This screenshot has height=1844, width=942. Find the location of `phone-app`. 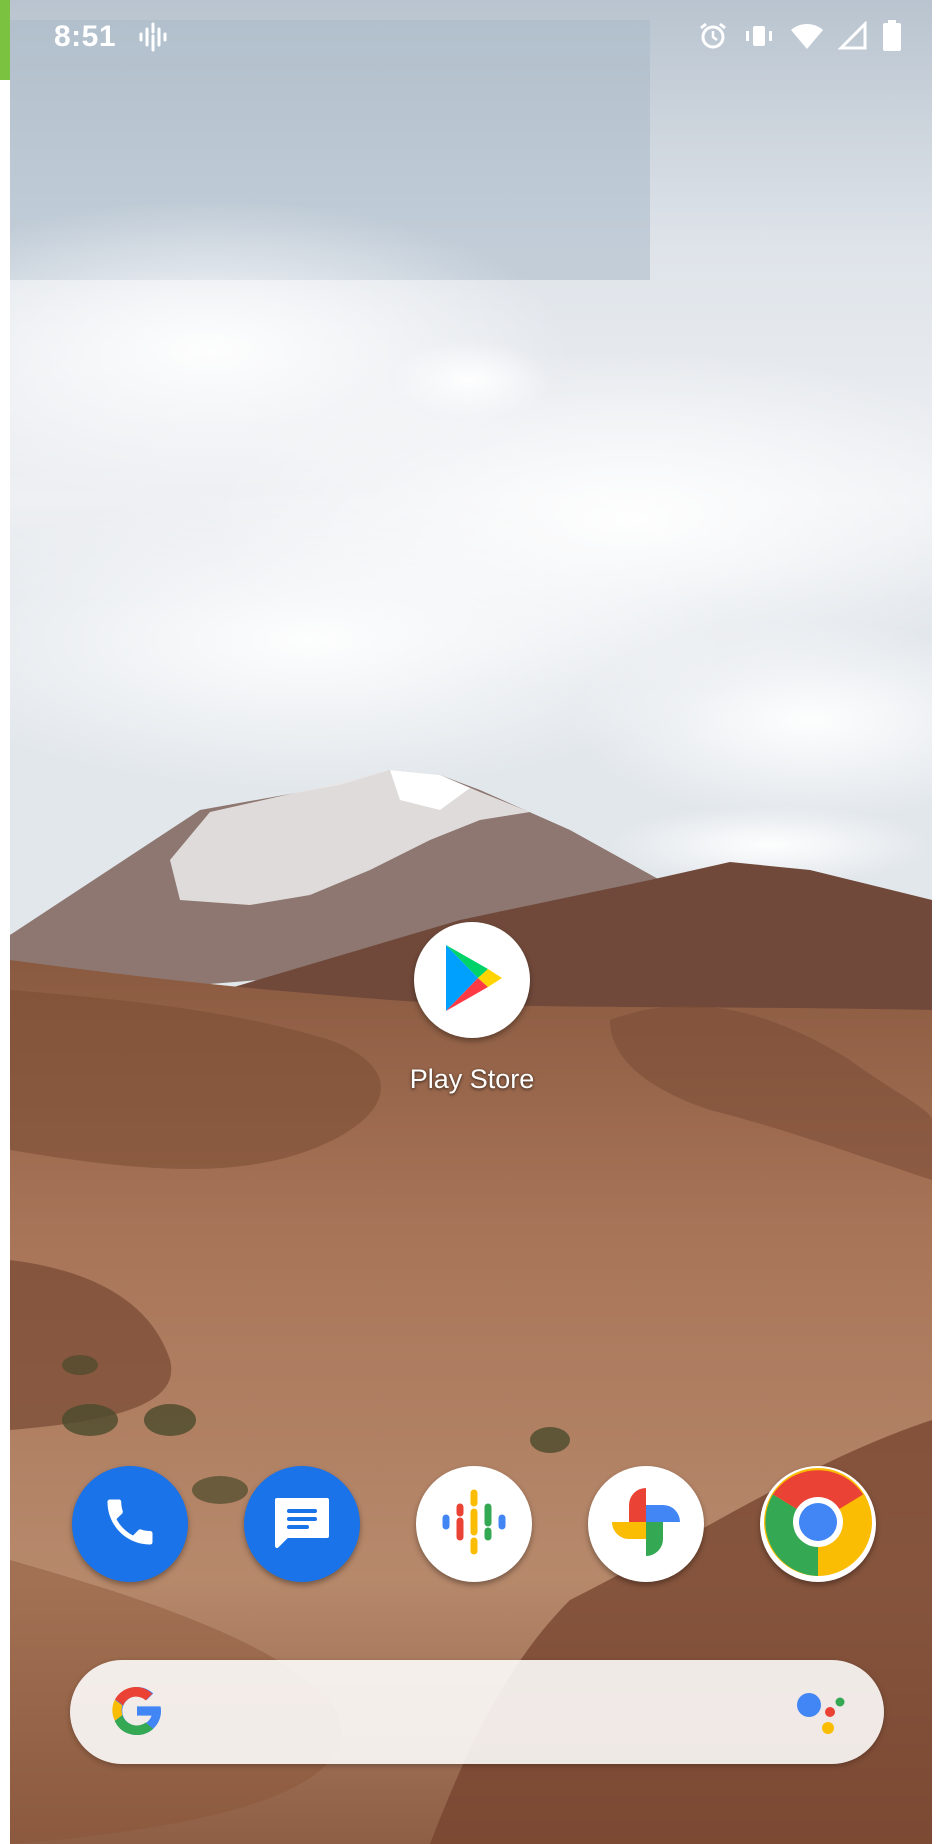

phone-app is located at coordinates (130, 1524).